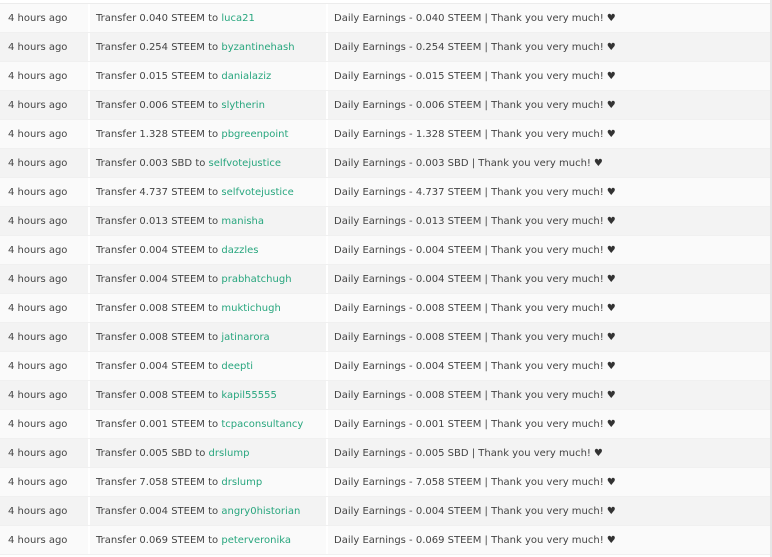  What do you see at coordinates (172, 279) in the screenshot?
I see `transfer-amount: 0.004 STEEM` at bounding box center [172, 279].